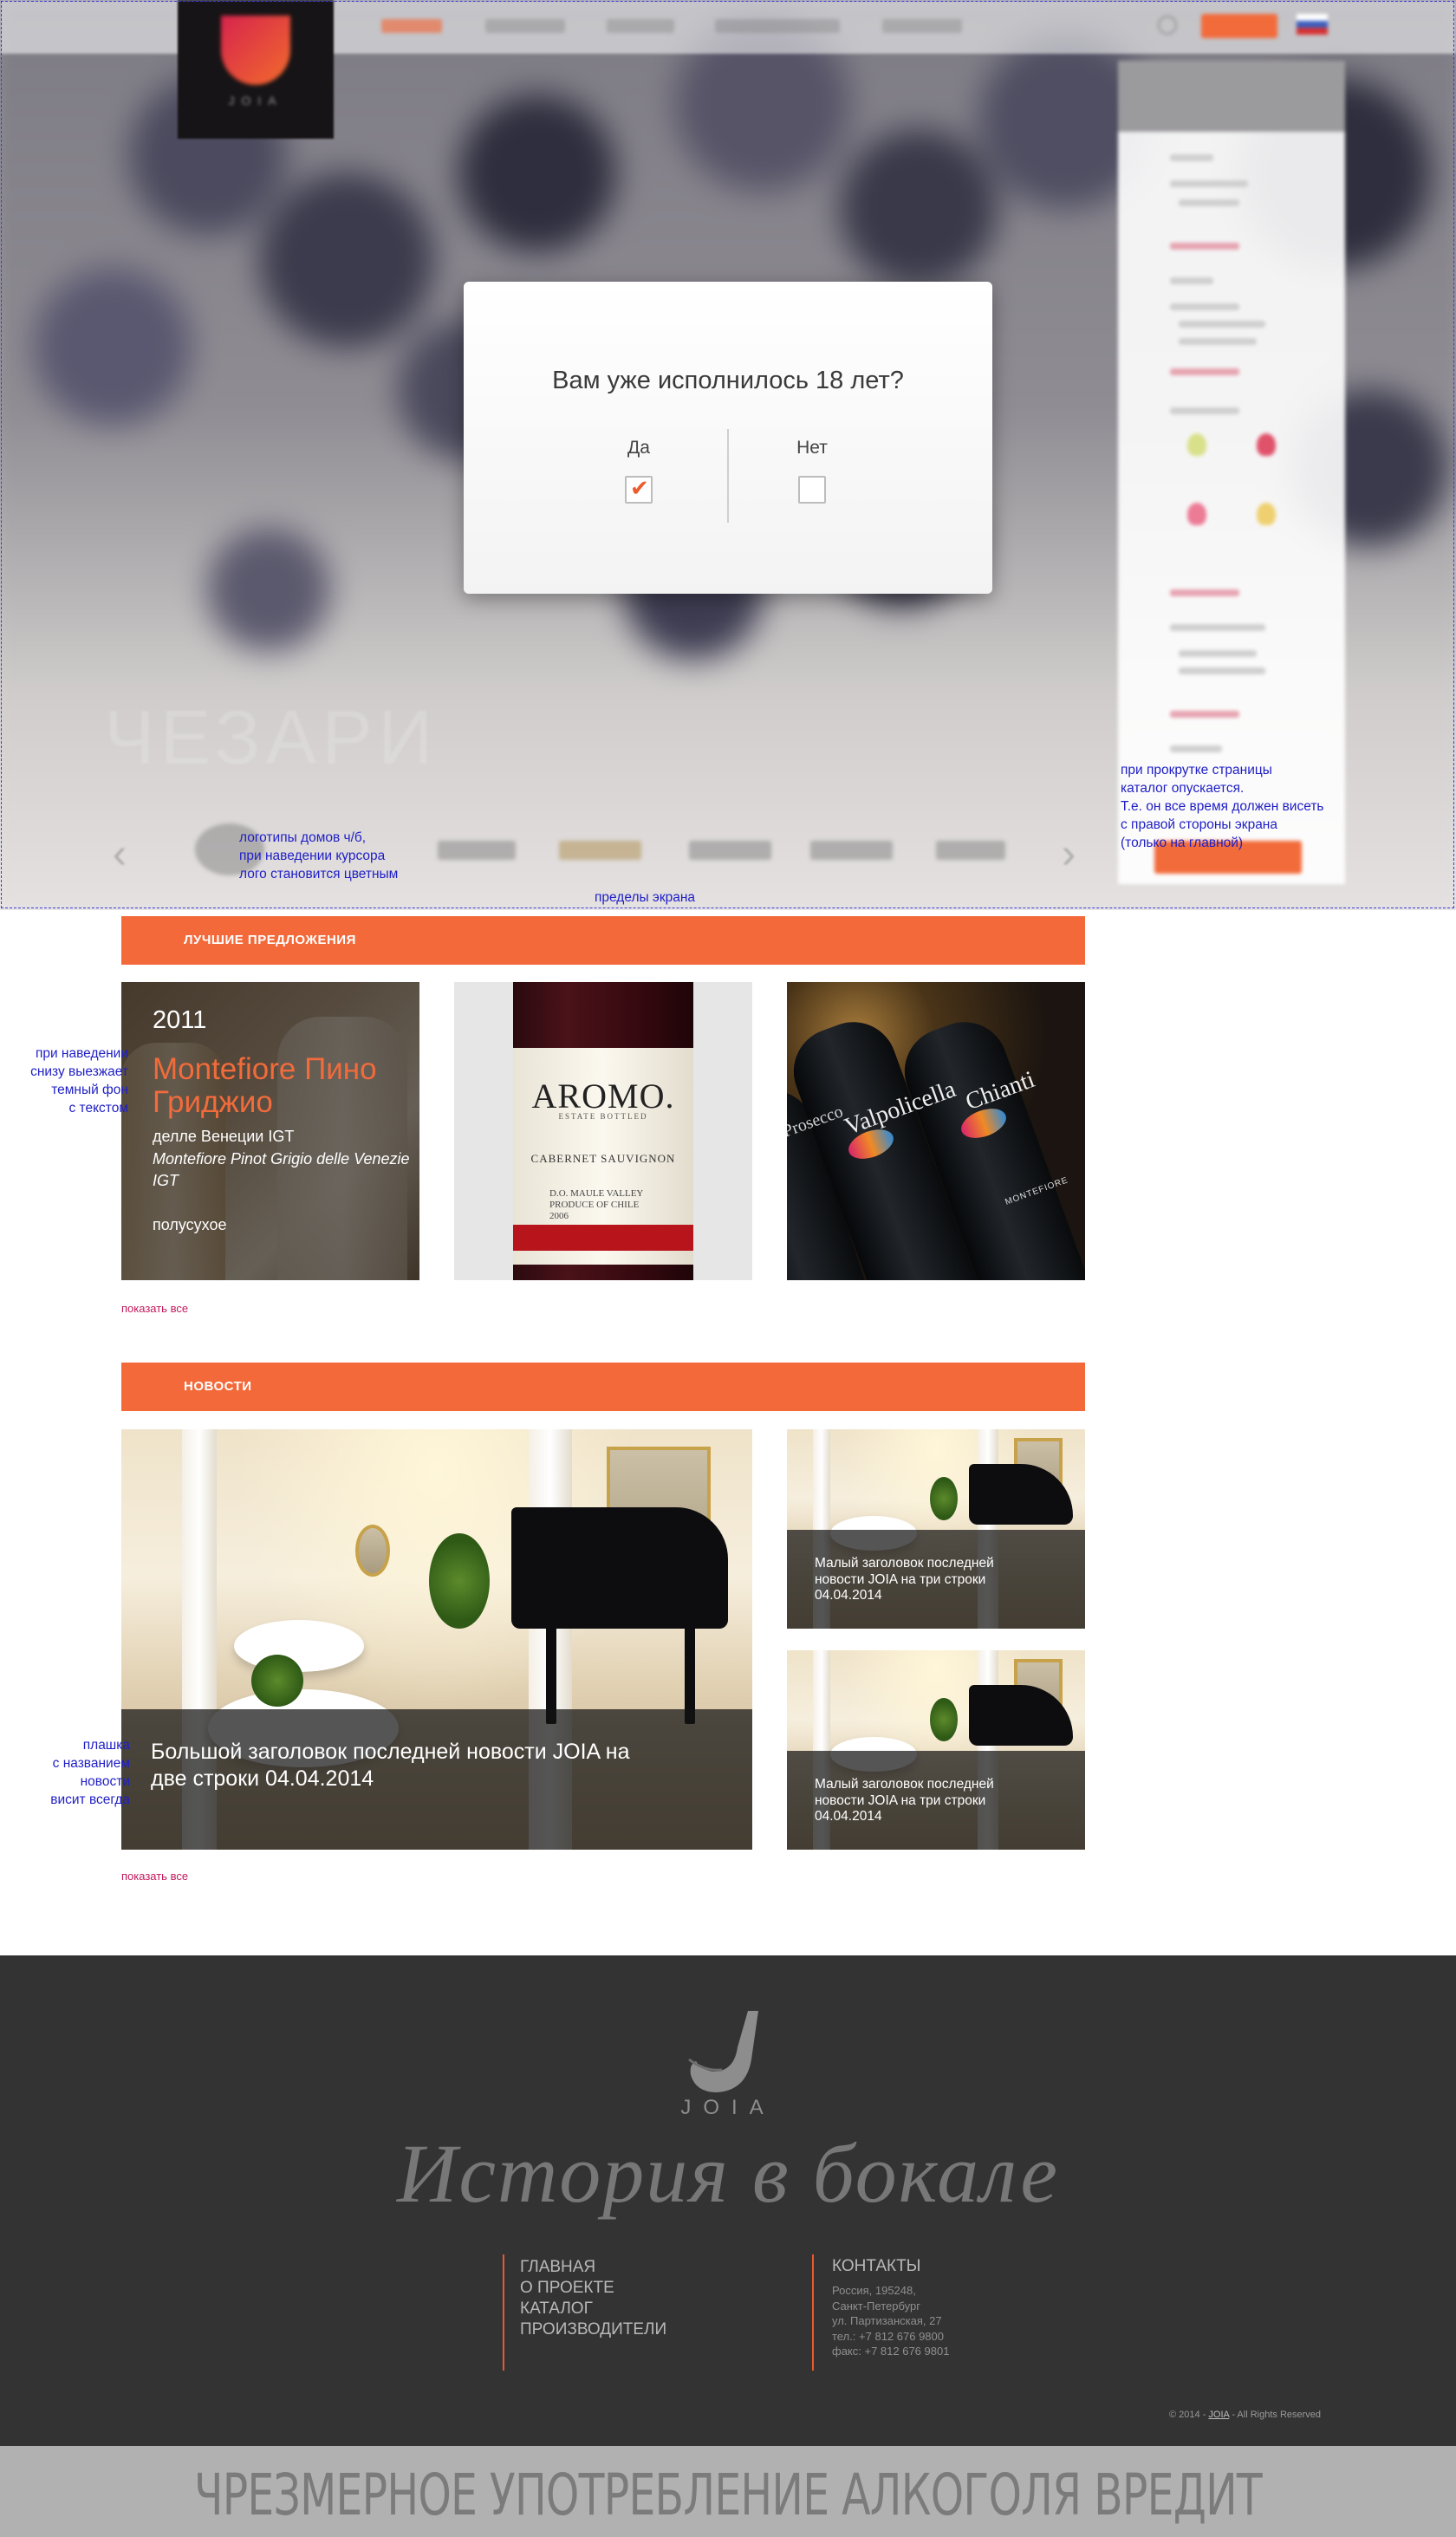  Describe the element at coordinates (255, 50) in the screenshot. I see `logo-mark-icon` at that location.